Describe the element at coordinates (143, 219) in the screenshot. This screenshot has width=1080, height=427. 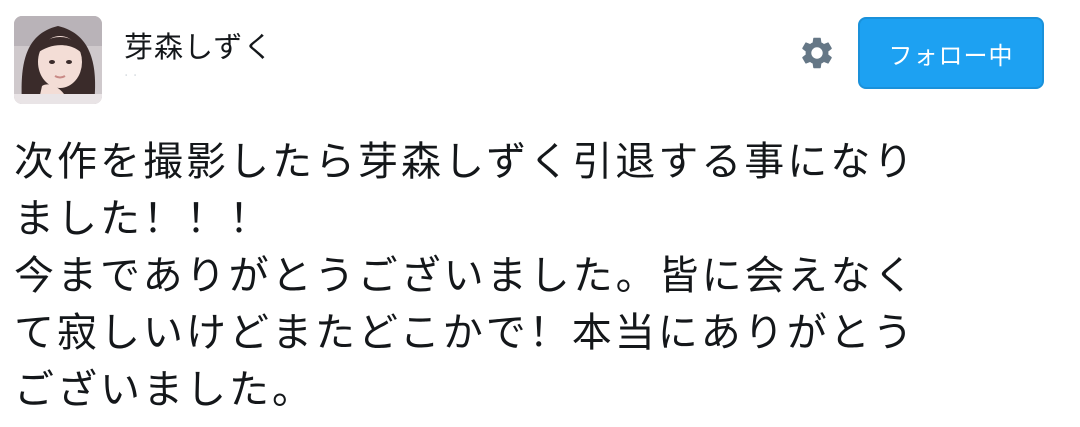
I see `tweet-text-line: ました！！！` at that location.